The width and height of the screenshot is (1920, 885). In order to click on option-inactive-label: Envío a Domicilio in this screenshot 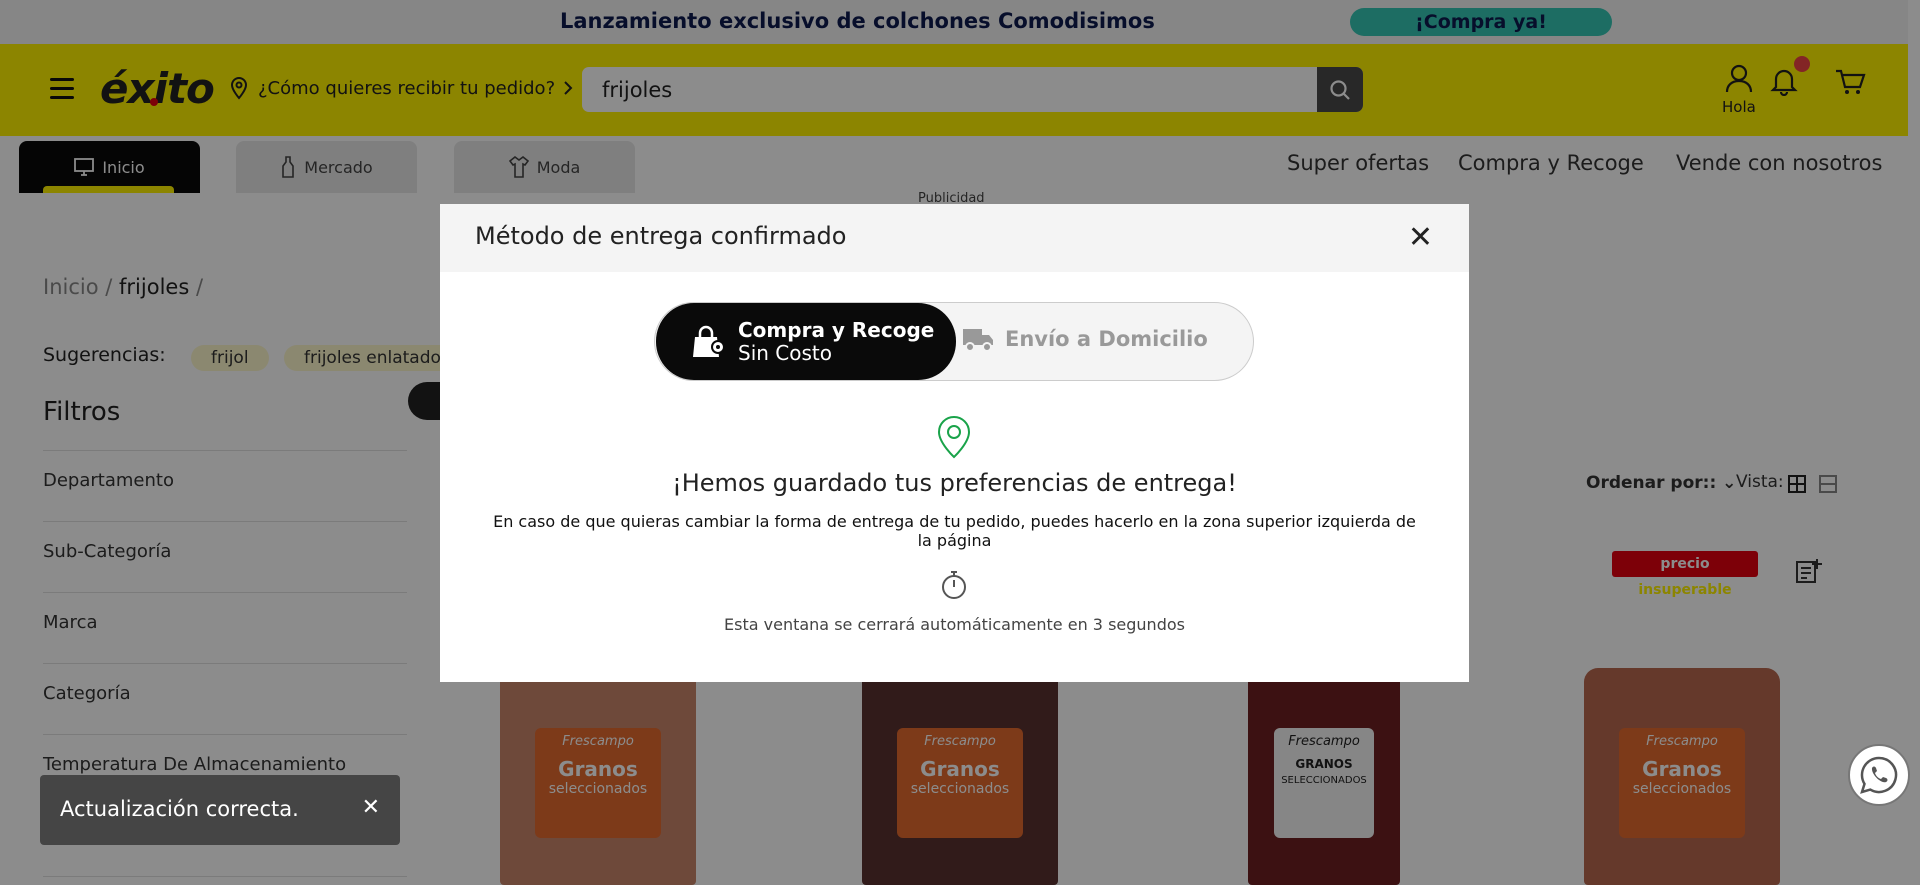, I will do `click(1106, 339)`.